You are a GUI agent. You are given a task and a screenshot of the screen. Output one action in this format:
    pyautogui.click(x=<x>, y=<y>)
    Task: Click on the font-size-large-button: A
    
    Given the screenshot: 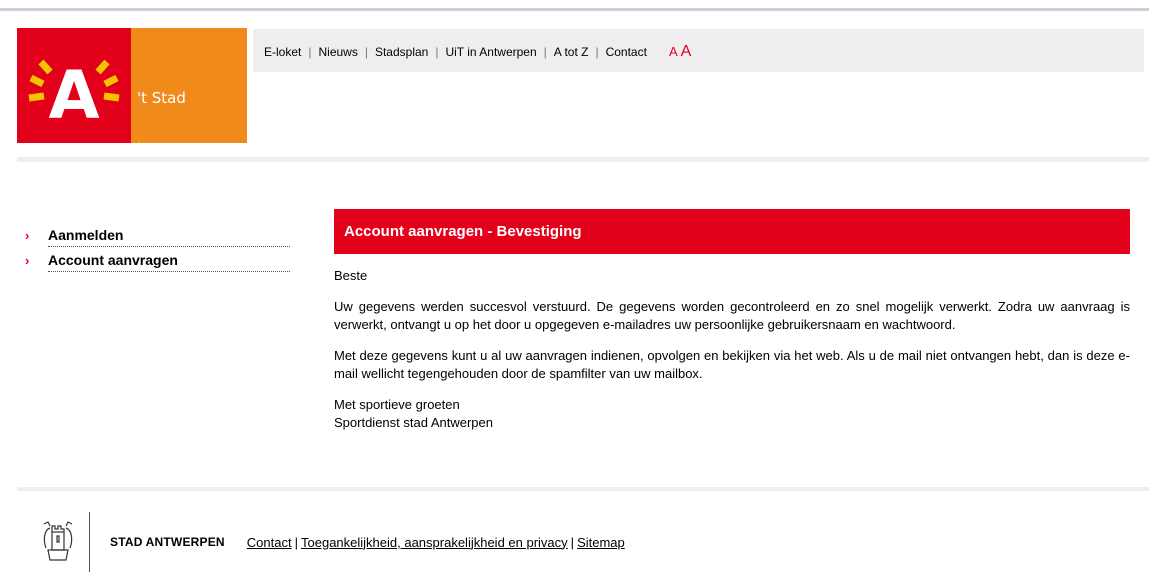 What is the action you would take?
    pyautogui.click(x=686, y=52)
    